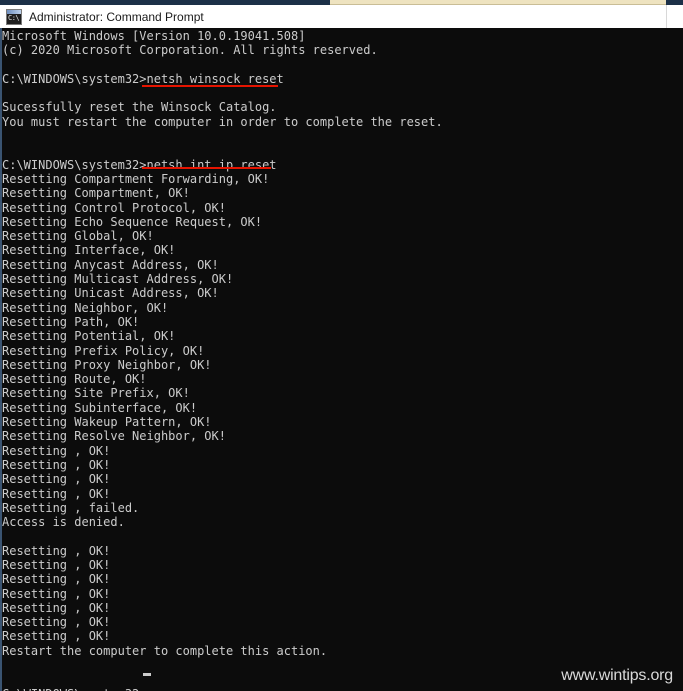 The width and height of the screenshot is (683, 691). I want to click on console-line: Resetting Interface, OK!, so click(89, 250).